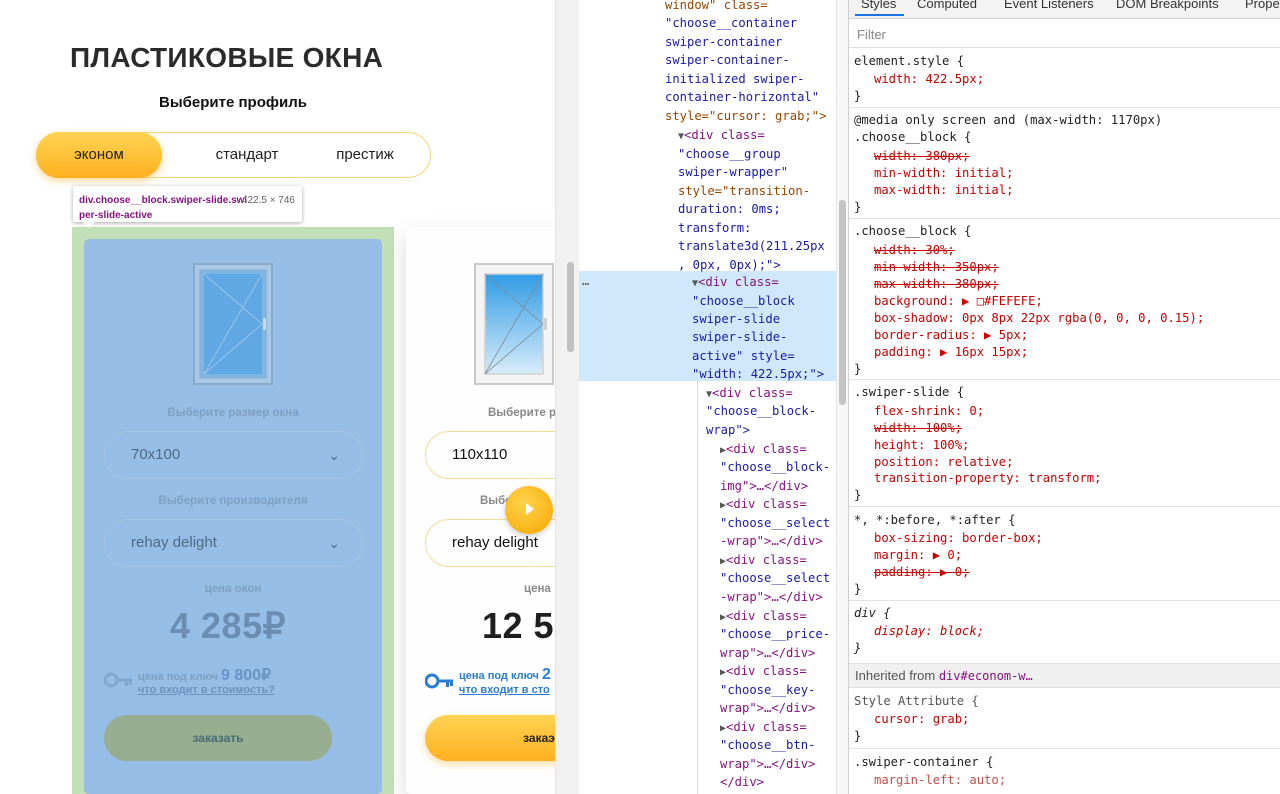 Image resolution: width=1280 pixels, height=794 pixels. What do you see at coordinates (758, 374) in the screenshot?
I see `tree-line: "width: 422.5px;">` at bounding box center [758, 374].